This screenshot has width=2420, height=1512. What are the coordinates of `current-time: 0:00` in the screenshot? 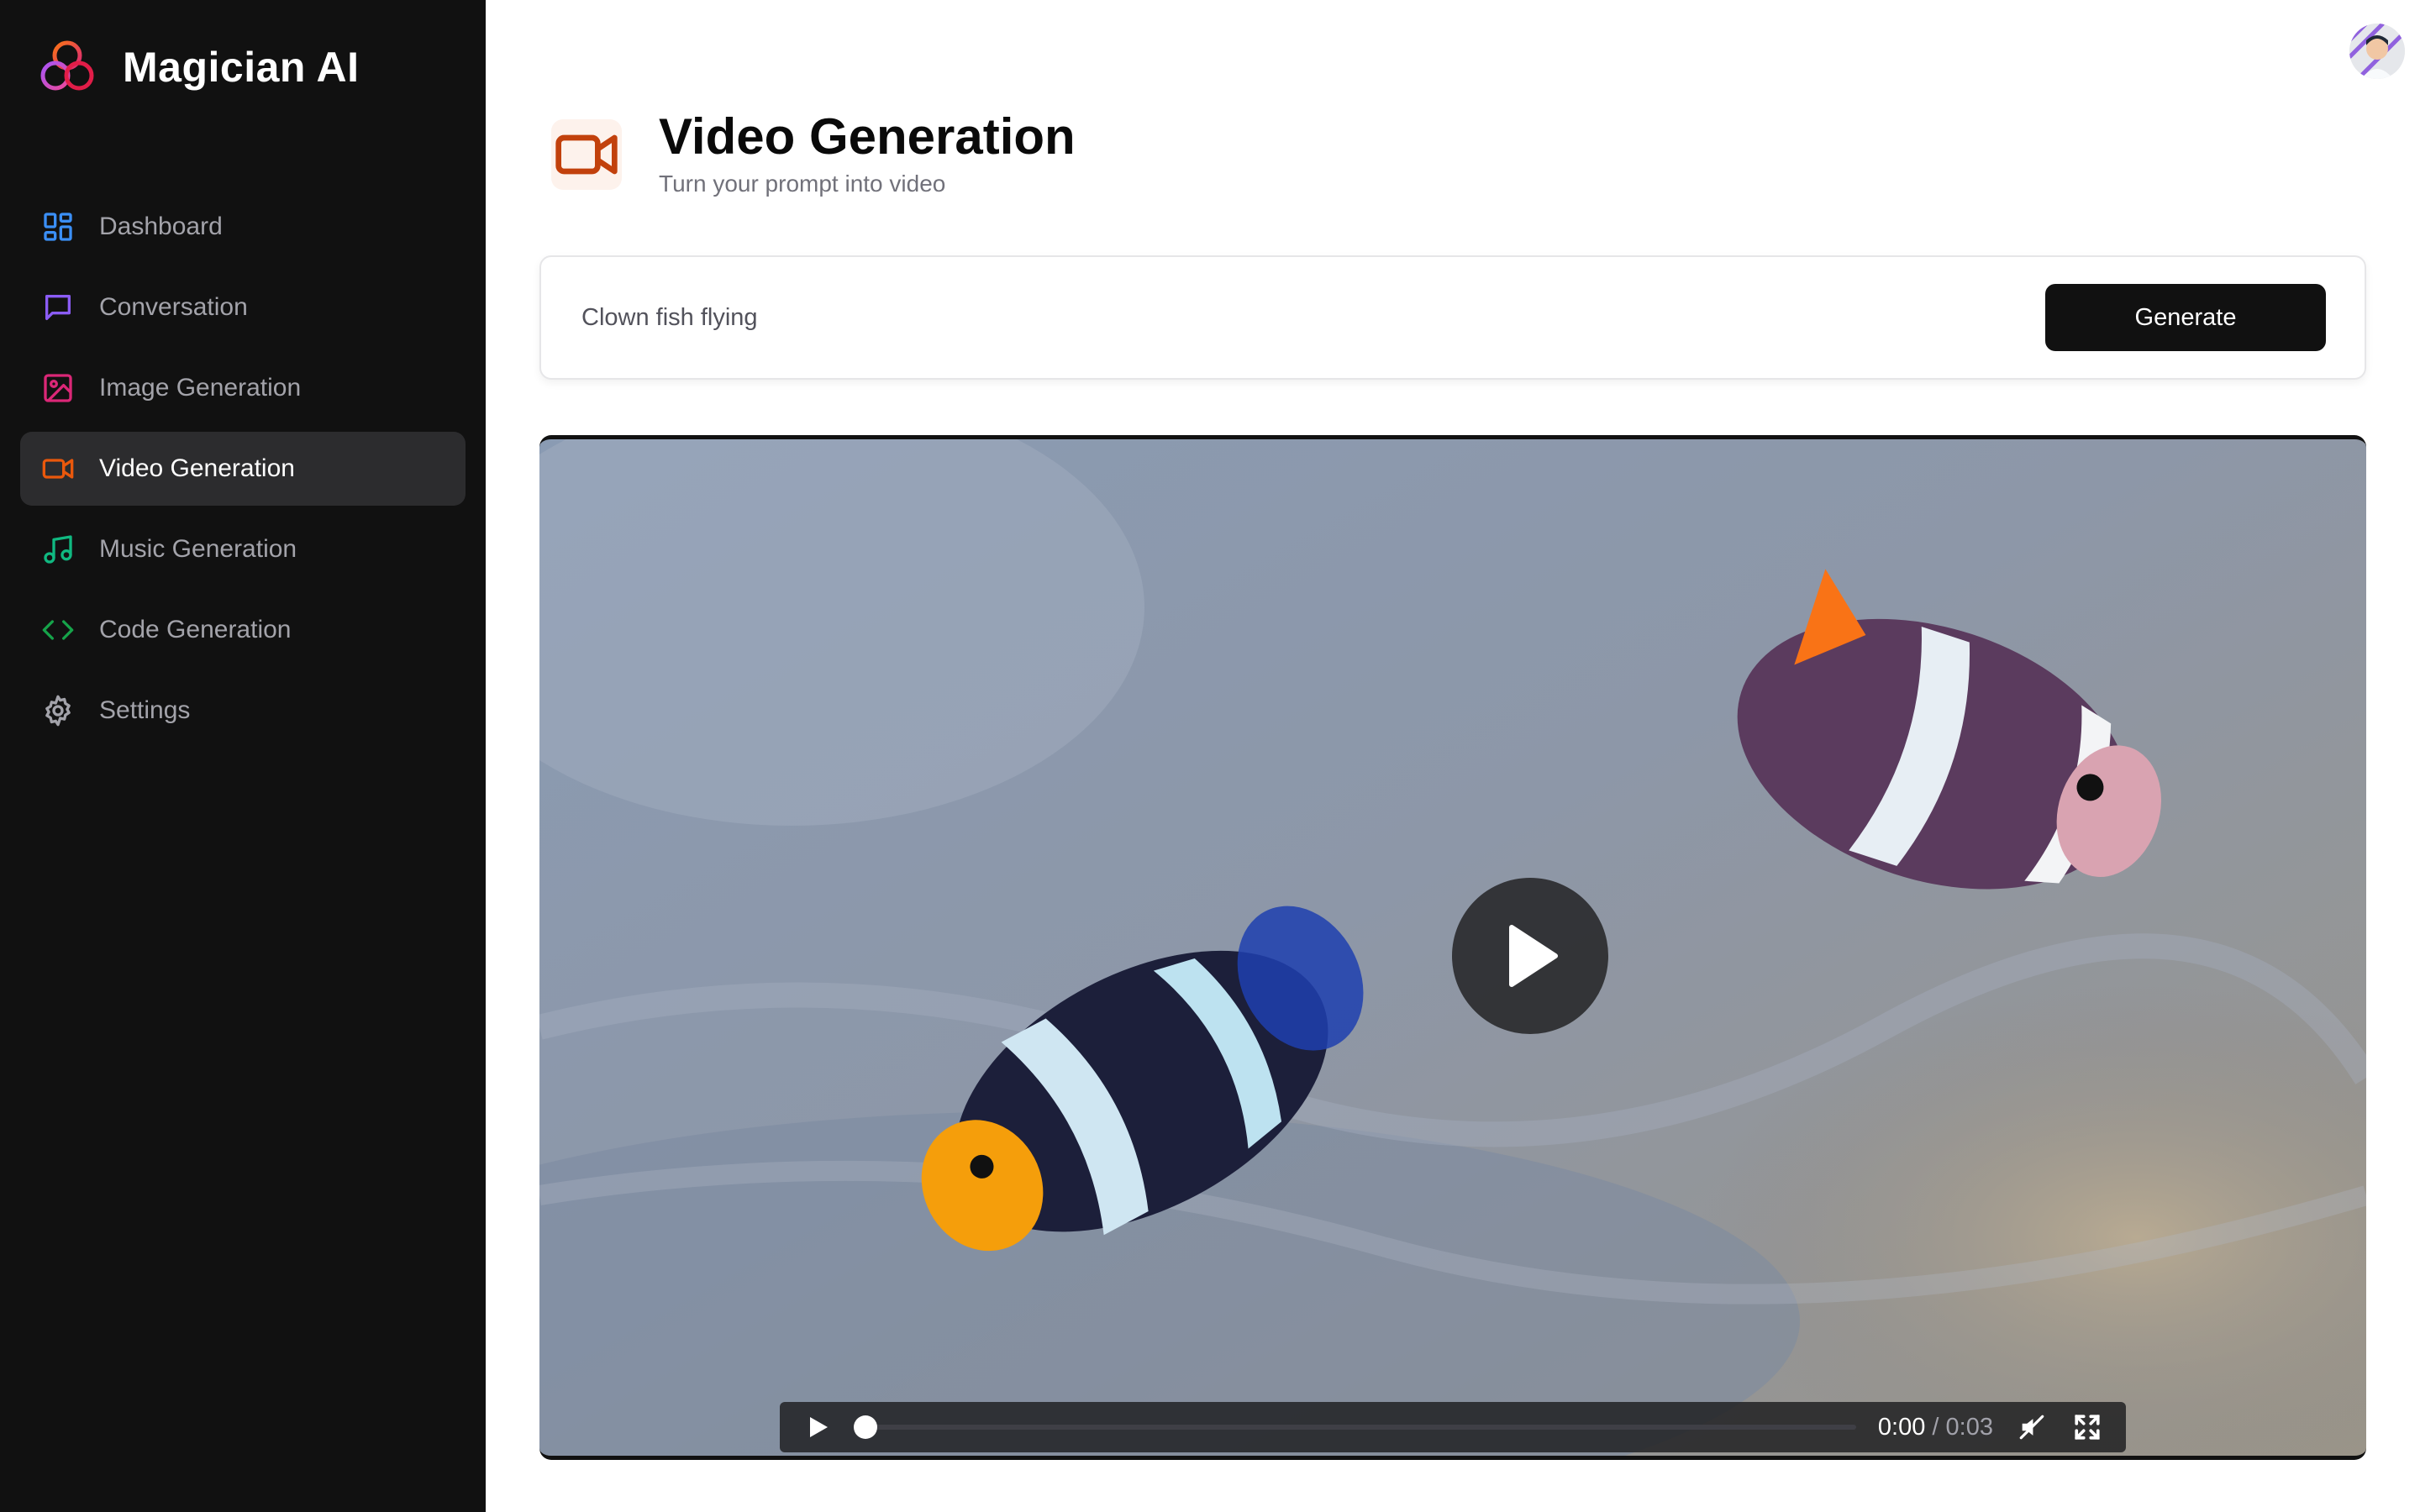 It's located at (1902, 1427).